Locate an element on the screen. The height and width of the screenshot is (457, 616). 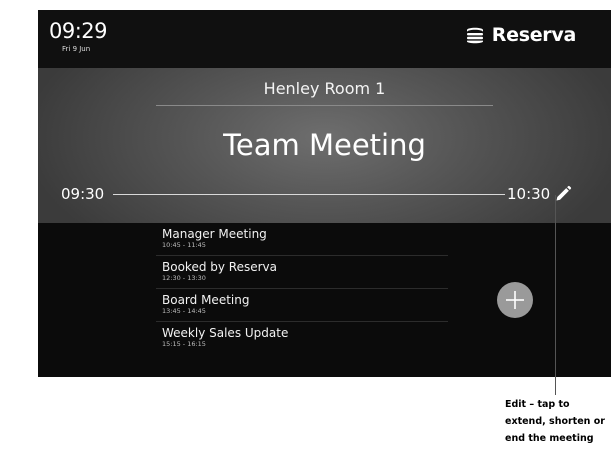
brand-logo: Reserva is located at coordinates (520, 35).